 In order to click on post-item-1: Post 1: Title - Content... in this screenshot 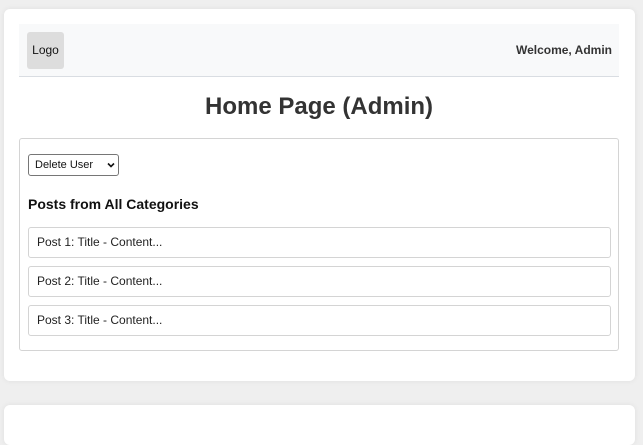, I will do `click(319, 242)`.